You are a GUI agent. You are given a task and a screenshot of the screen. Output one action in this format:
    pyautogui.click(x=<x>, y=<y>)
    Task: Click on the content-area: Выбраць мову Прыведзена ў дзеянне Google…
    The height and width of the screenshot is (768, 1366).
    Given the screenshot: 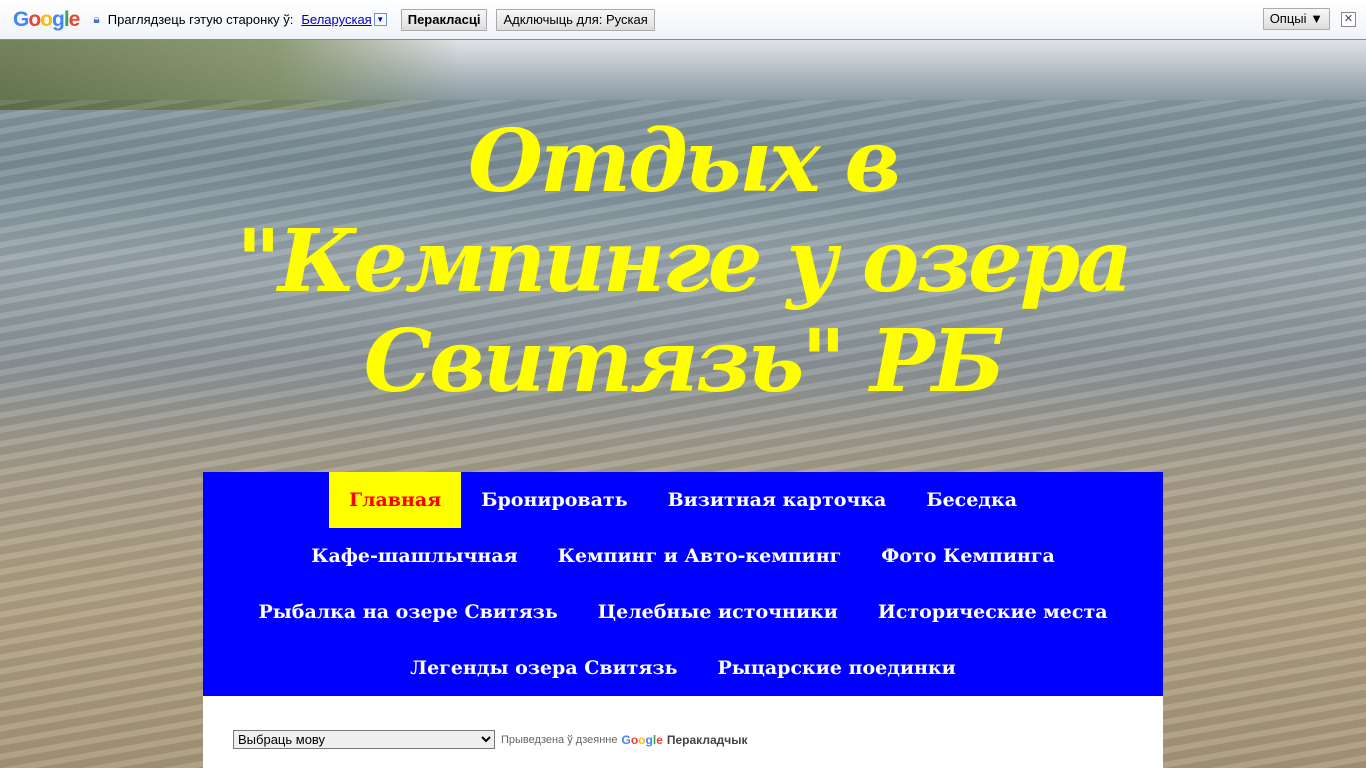 What is the action you would take?
    pyautogui.click(x=683, y=732)
    